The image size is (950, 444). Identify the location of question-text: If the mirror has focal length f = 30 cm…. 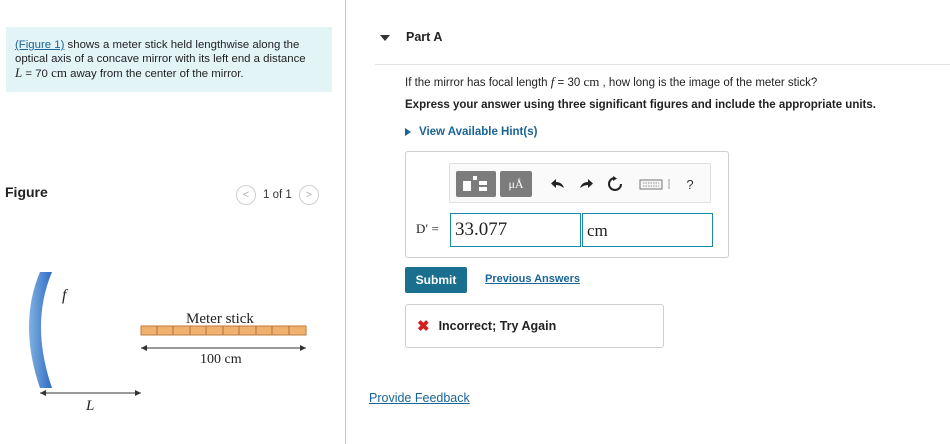
(611, 82).